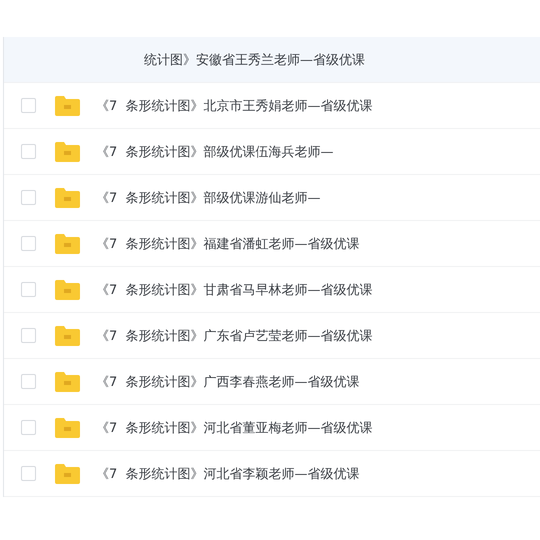 The image size is (540, 540). I want to click on file-name: 《7 条形统计图》河北省李颖老师—省级优课, so click(228, 474).